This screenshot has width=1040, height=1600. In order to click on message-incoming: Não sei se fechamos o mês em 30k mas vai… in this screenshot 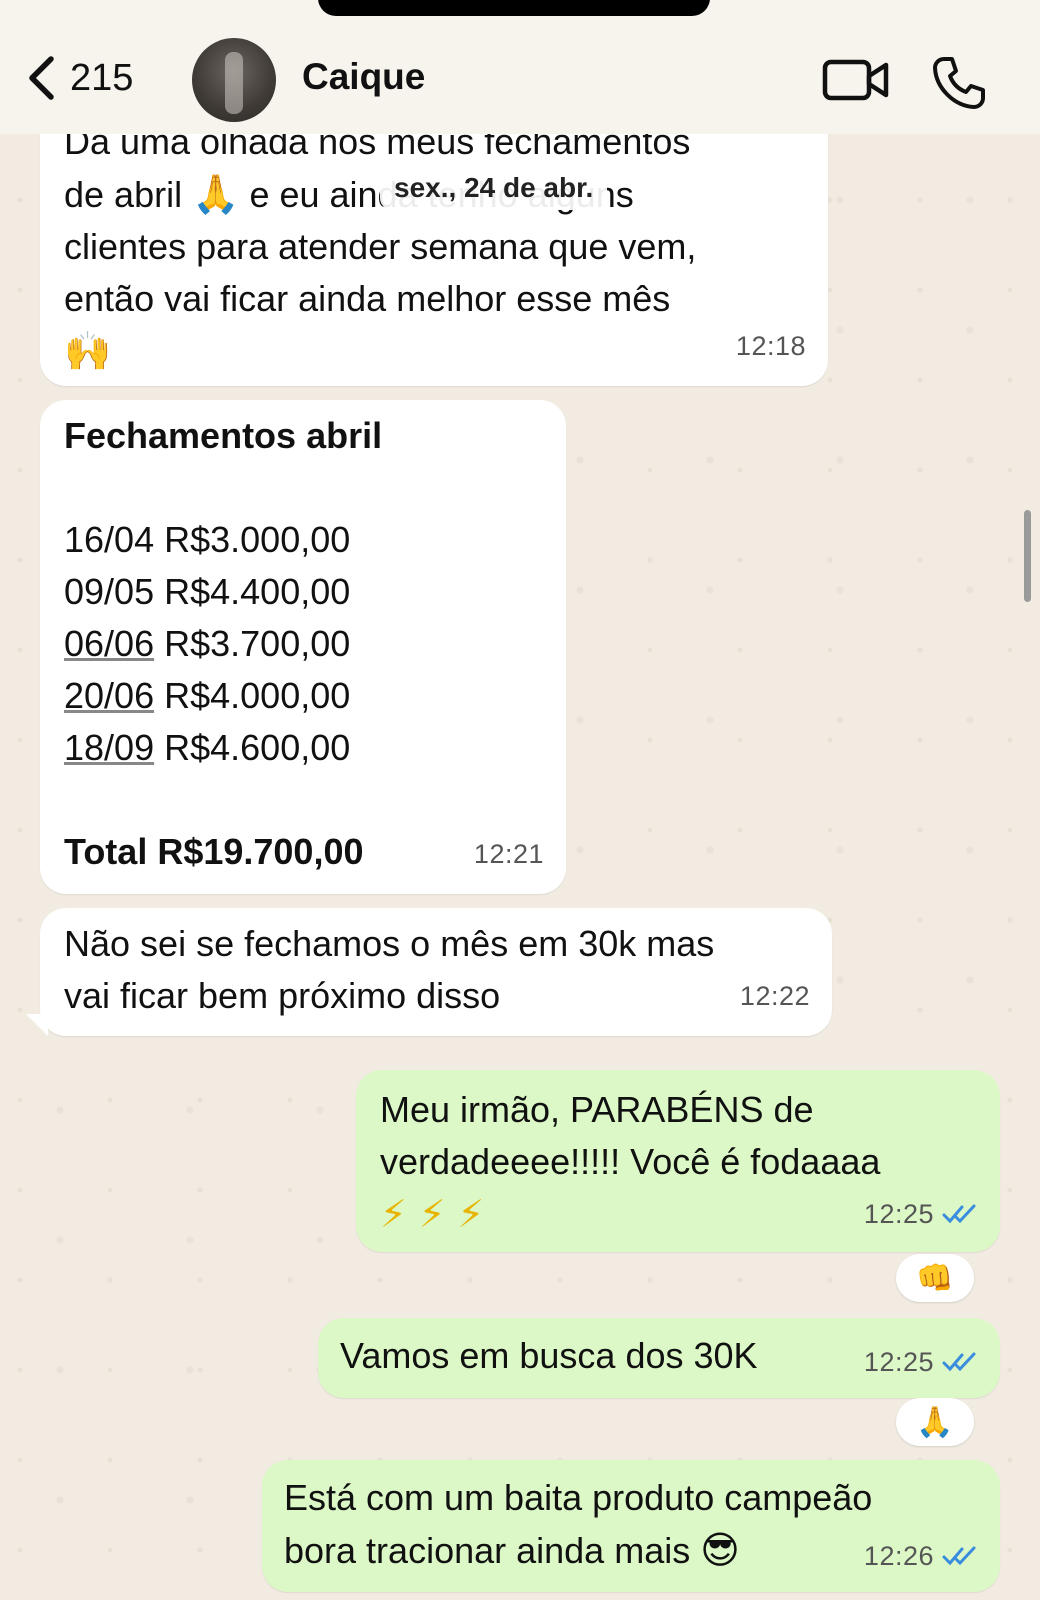, I will do `click(436, 972)`.